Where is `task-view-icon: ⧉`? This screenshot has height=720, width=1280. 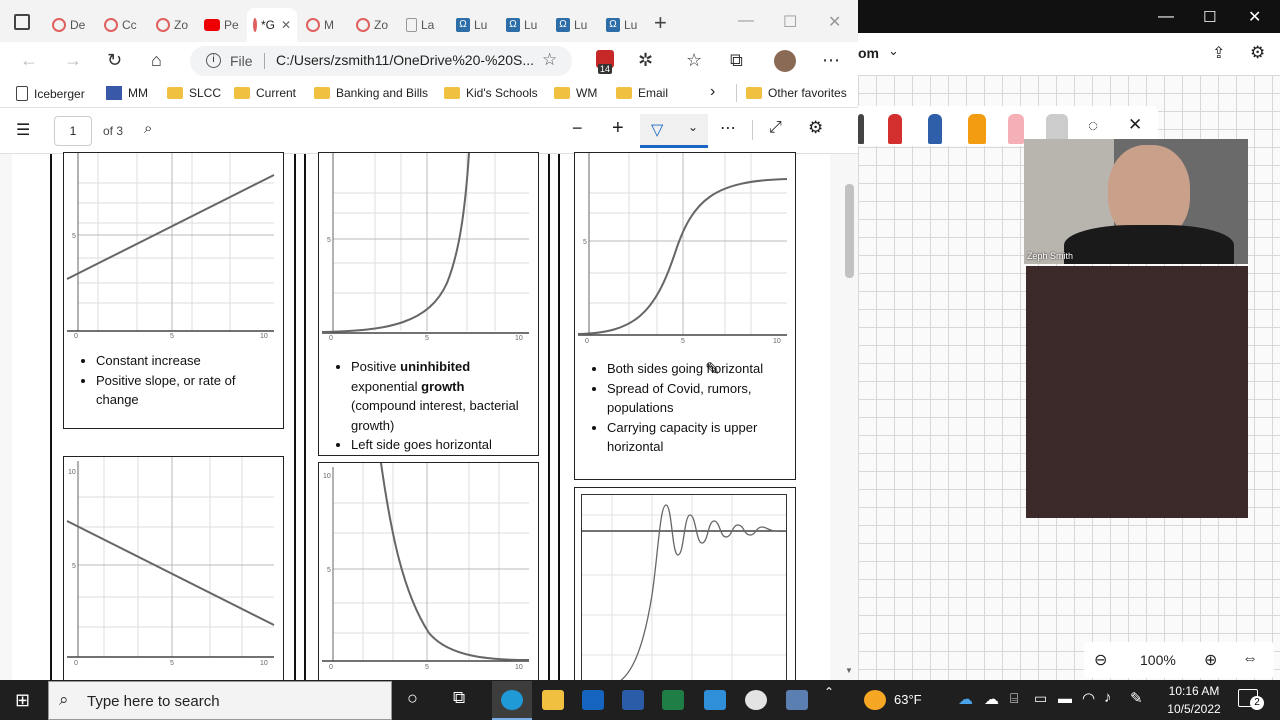
task-view-icon: ⧉ is located at coordinates (459, 698).